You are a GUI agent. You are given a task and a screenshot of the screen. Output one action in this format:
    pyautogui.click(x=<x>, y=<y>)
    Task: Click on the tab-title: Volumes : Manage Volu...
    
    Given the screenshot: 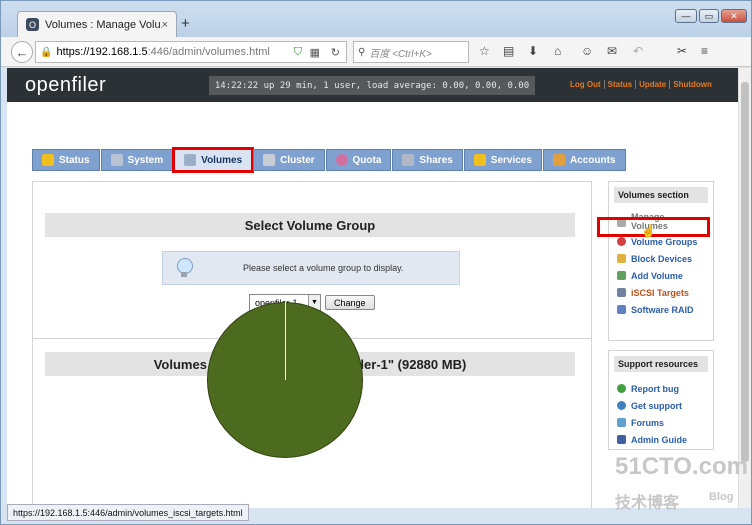 What is the action you would take?
    pyautogui.click(x=103, y=24)
    